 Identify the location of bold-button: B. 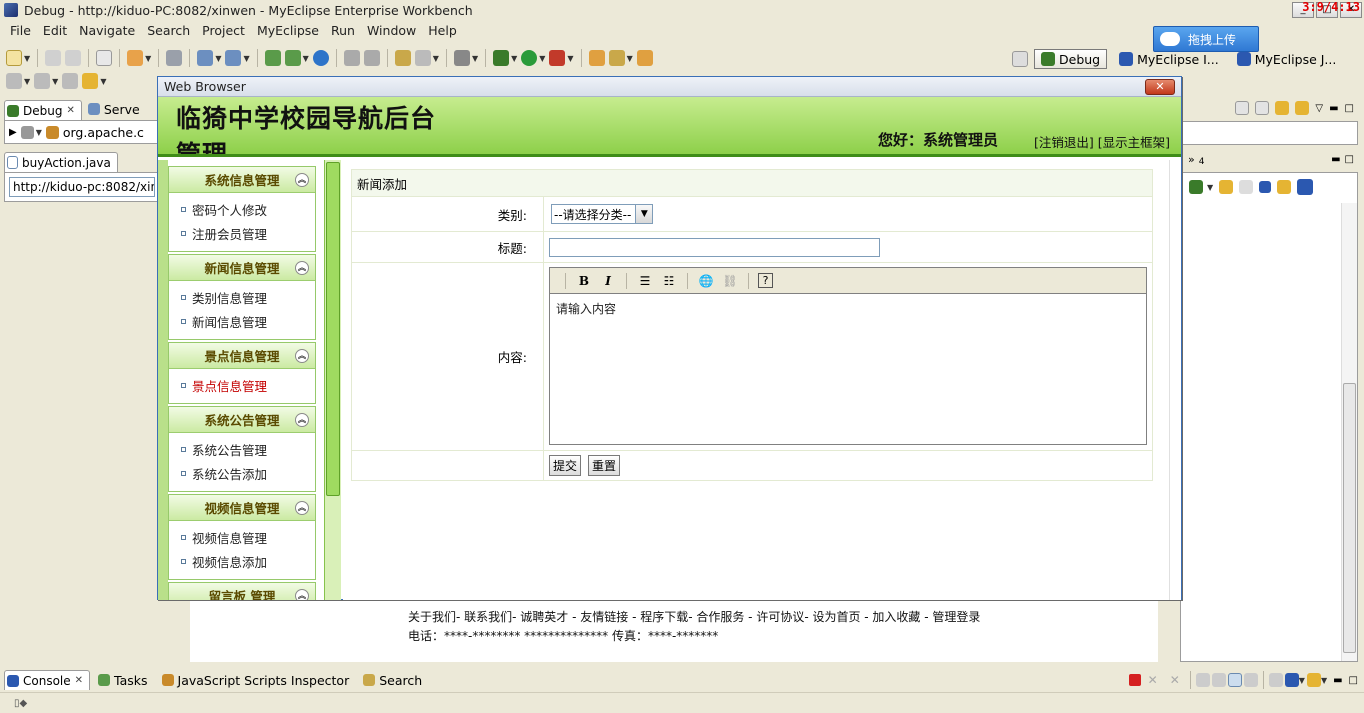
(584, 281).